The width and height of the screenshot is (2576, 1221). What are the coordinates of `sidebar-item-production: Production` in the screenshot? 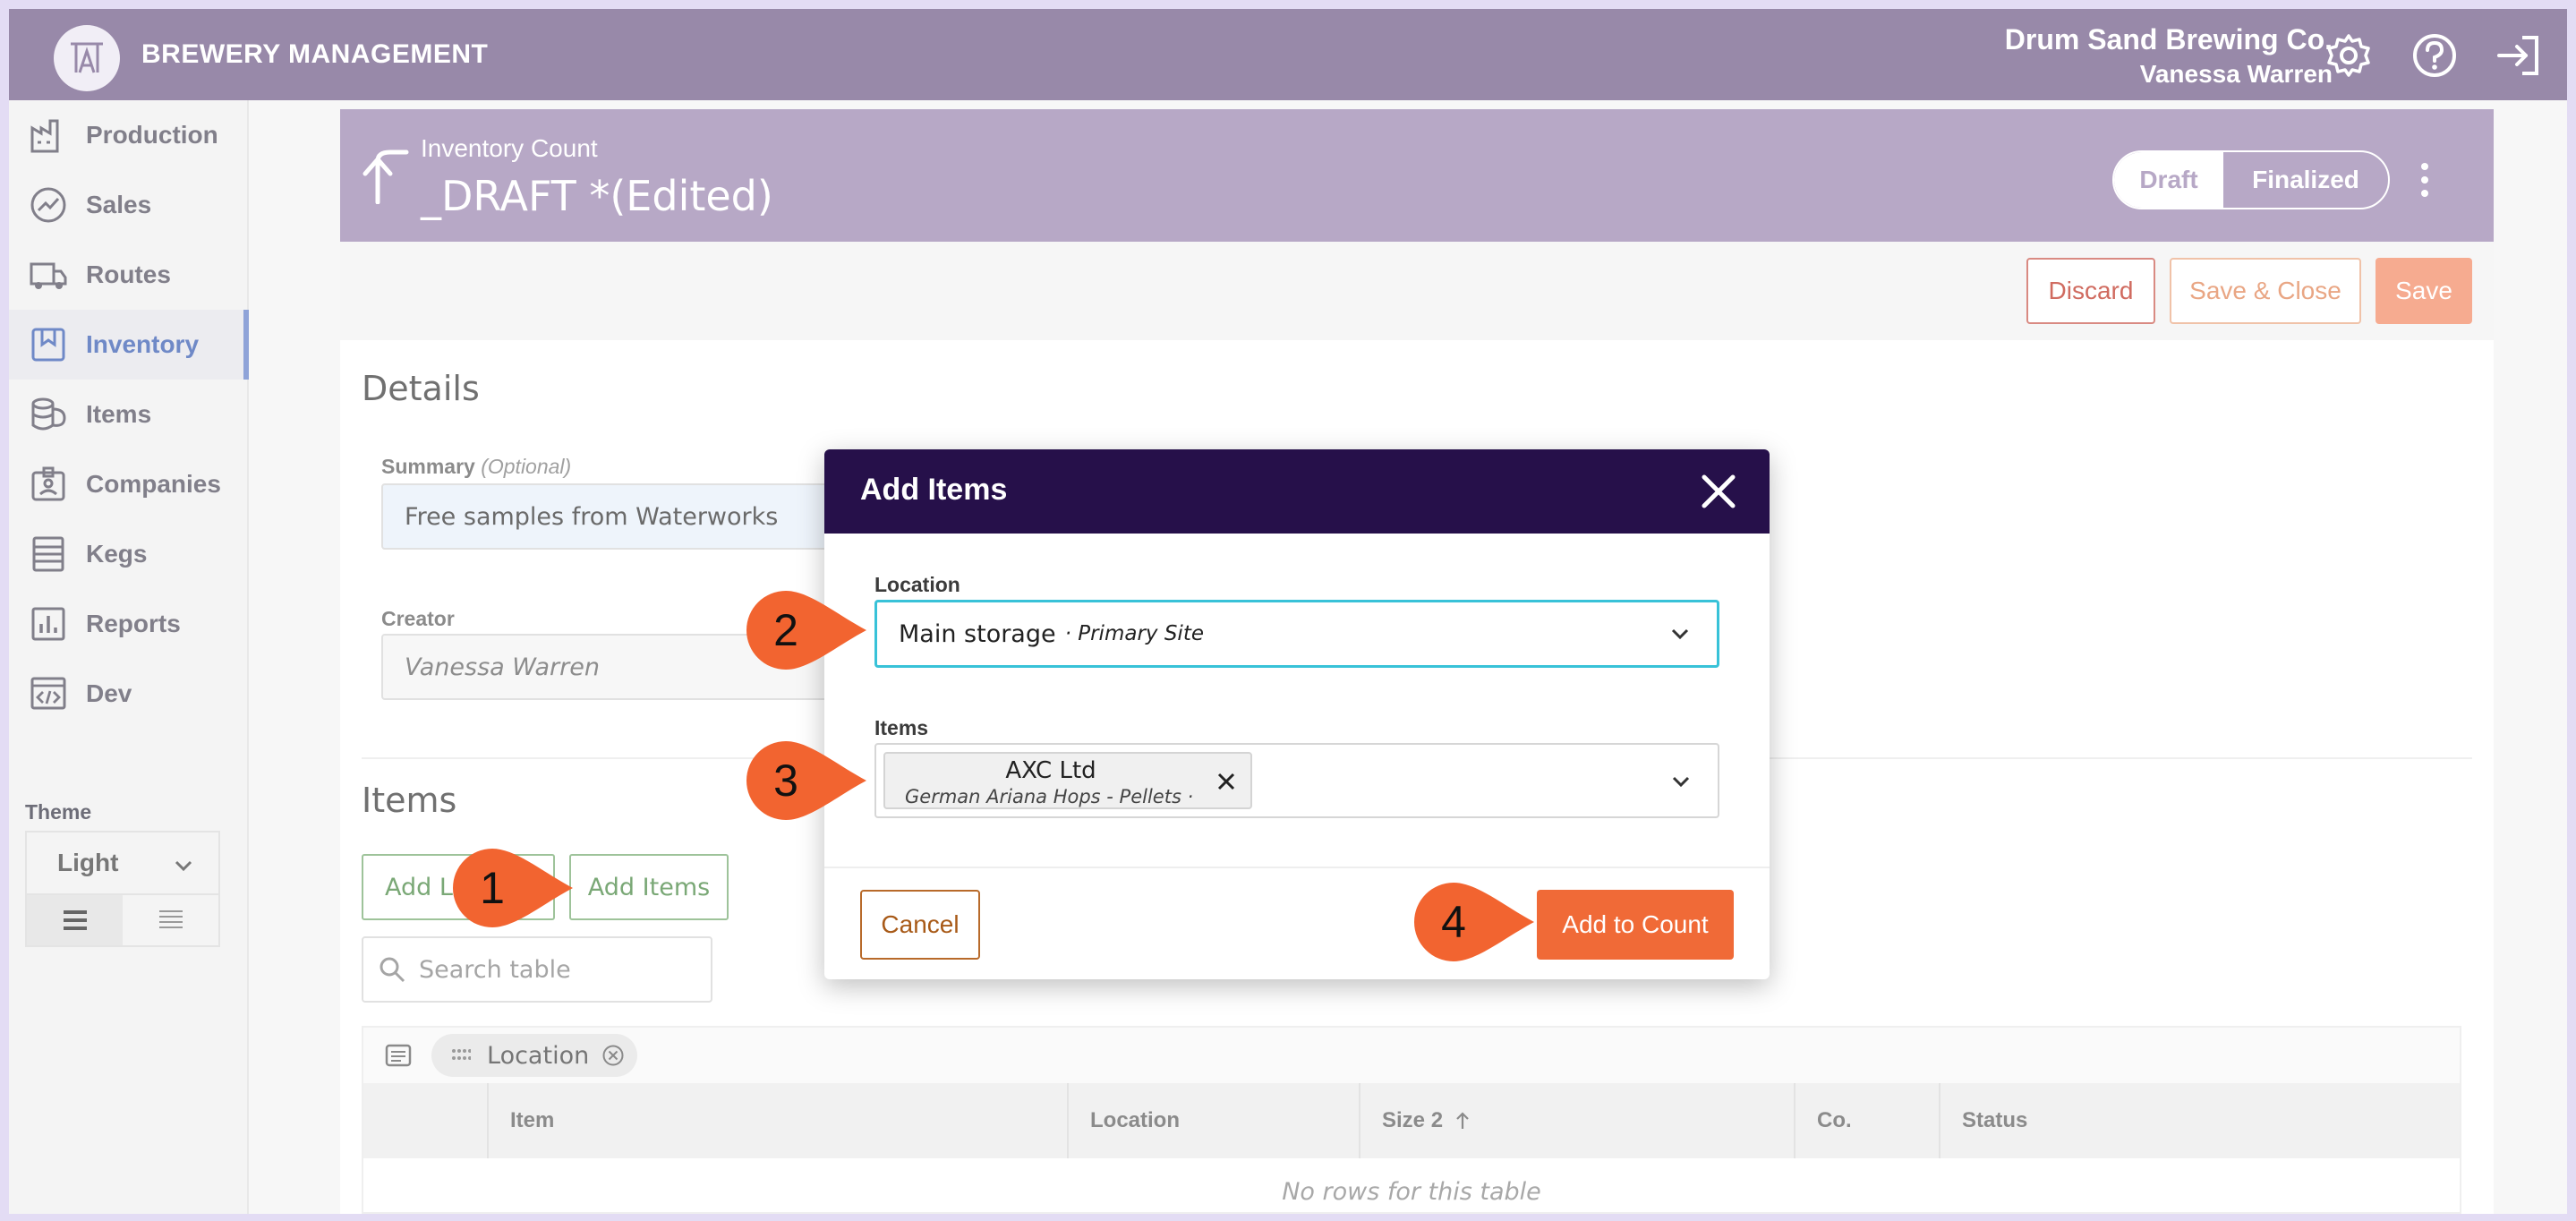 It's located at (129, 135).